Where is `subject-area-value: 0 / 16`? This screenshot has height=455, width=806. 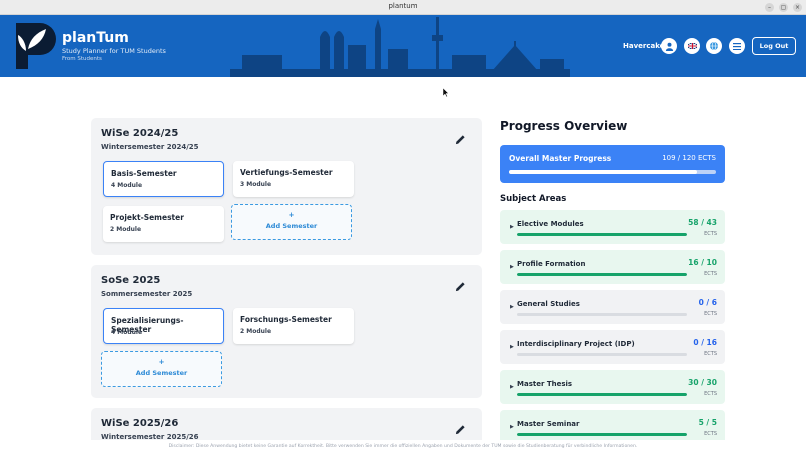
subject-area-value: 0 / 16 is located at coordinates (705, 342).